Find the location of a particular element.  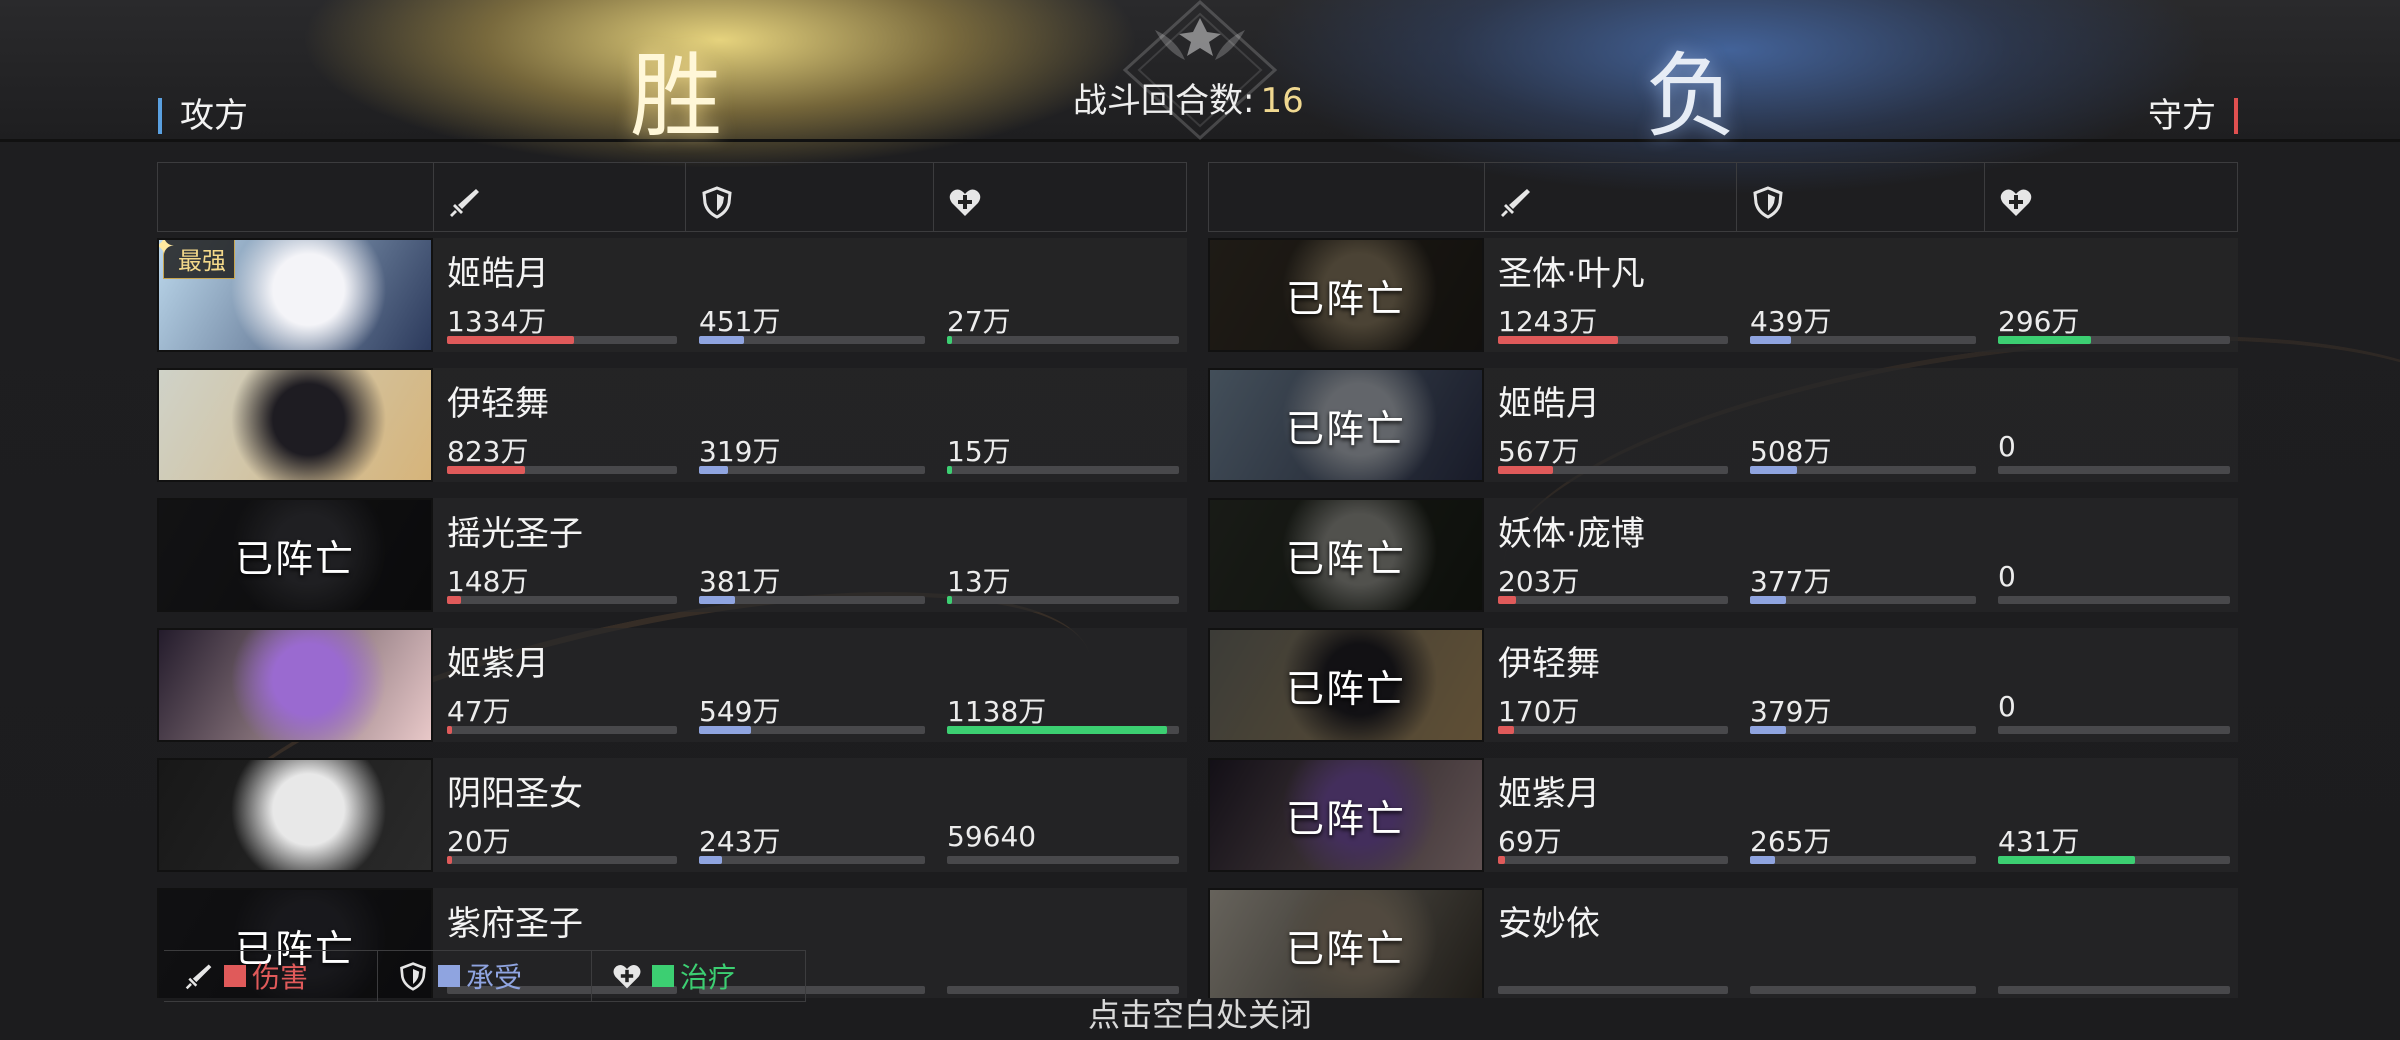

table-row: 阴阳圣女 20万 243万 59640 is located at coordinates (672, 815).